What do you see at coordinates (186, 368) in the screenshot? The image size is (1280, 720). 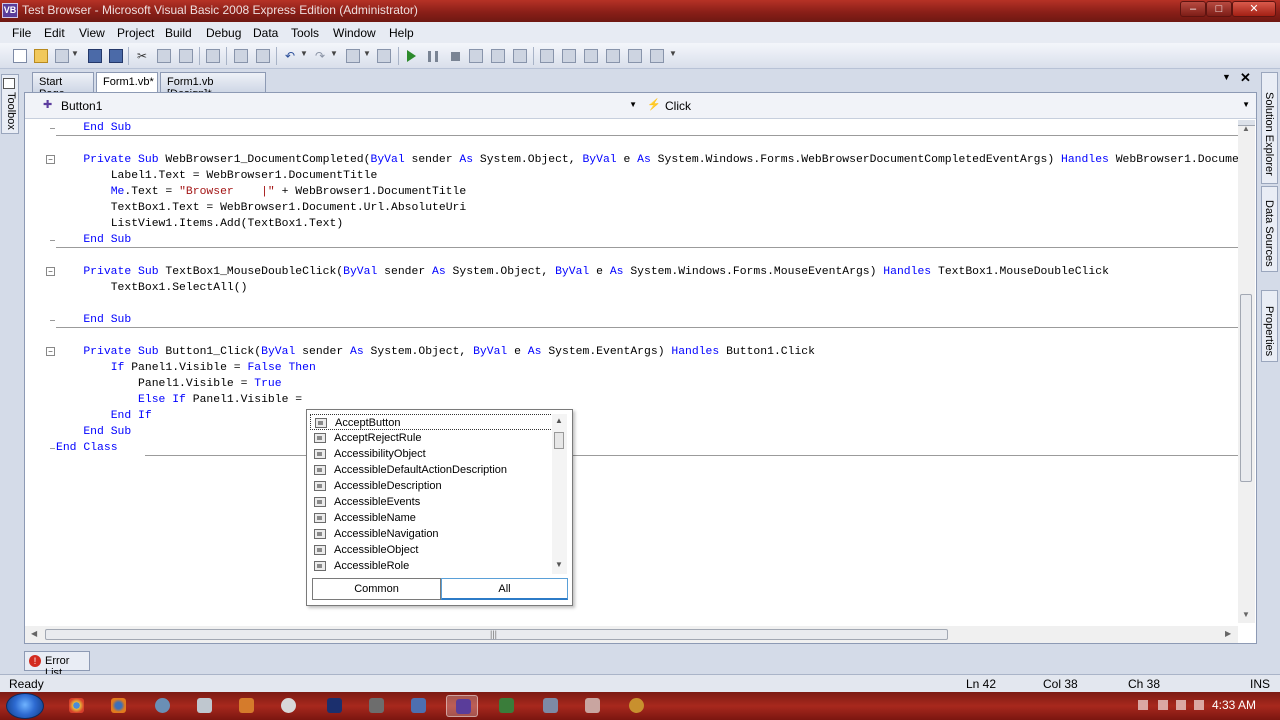 I see `code-line: If Panel1.Visible = False Then` at bounding box center [186, 368].